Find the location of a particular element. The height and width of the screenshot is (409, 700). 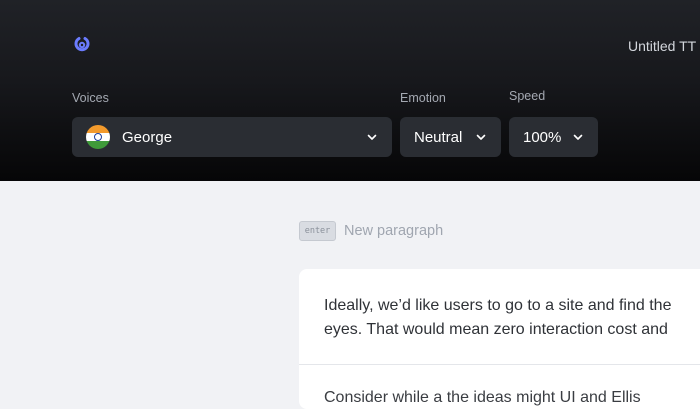

paragraph-divider is located at coordinates (499, 364).